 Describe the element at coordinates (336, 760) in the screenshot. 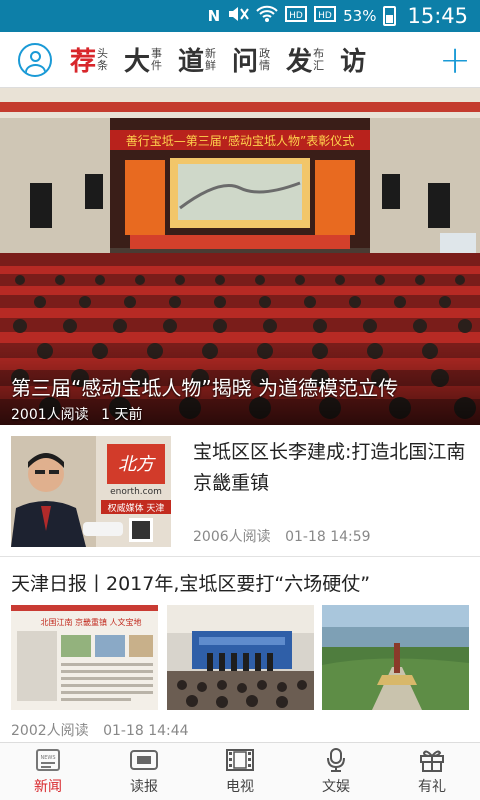

I see `microphone-icon` at that location.